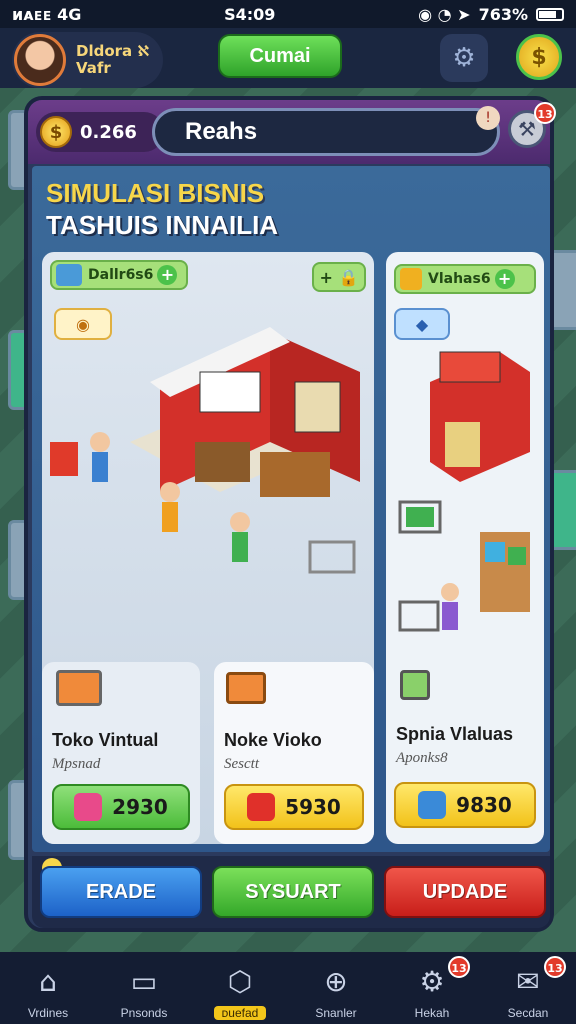  Describe the element at coordinates (69, 275) in the screenshot. I see `box-icon` at that location.